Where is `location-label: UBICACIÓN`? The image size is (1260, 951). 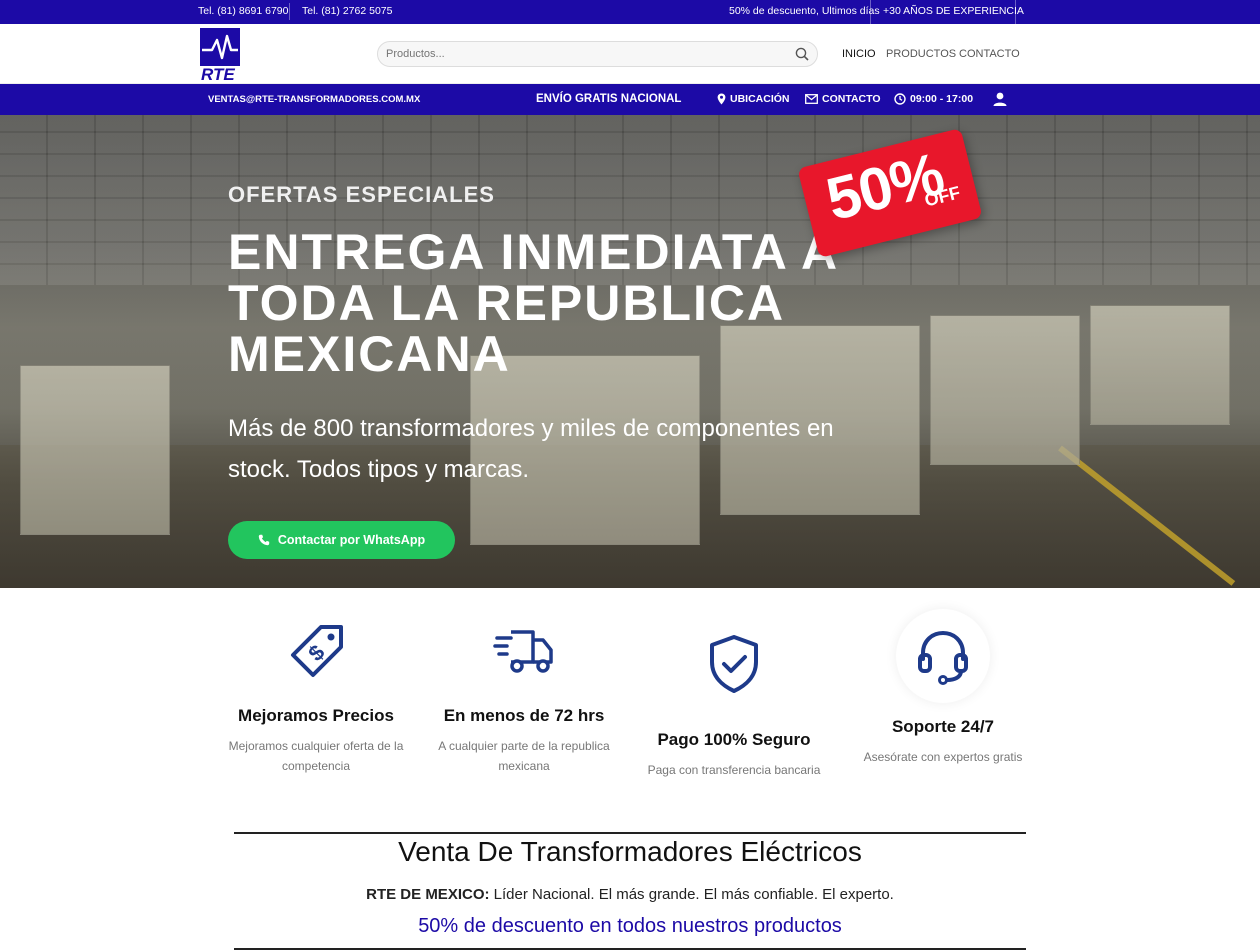
location-label: UBICACIÓN is located at coordinates (760, 99).